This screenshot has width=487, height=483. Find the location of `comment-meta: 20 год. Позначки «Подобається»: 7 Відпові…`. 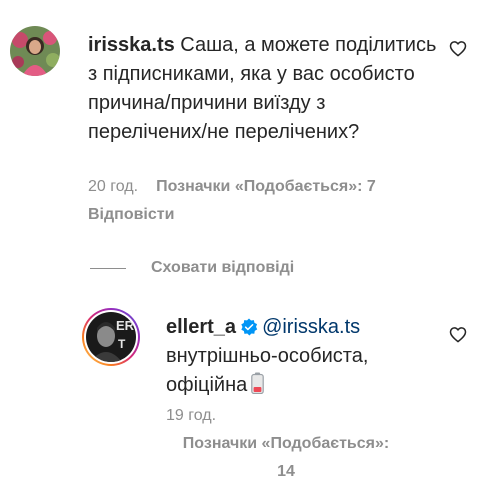

comment-meta: 20 год. Позначки «Подобається»: 7 Відпові… is located at coordinates (258, 201).